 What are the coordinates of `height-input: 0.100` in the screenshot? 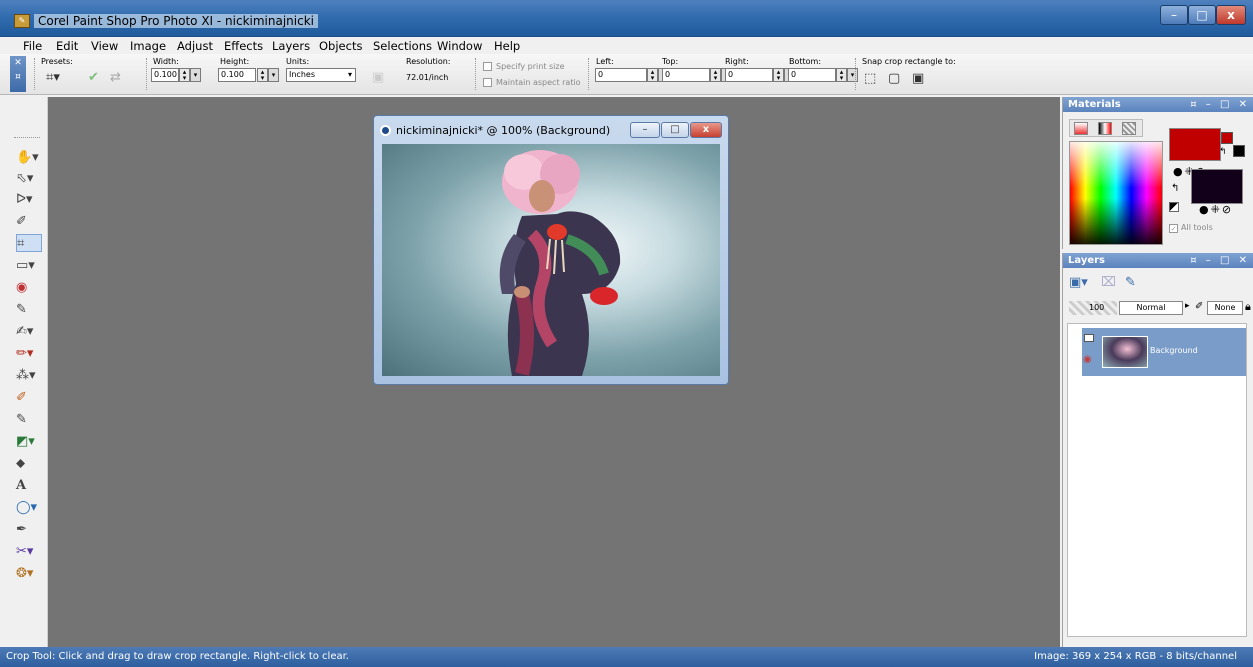 It's located at (237, 75).